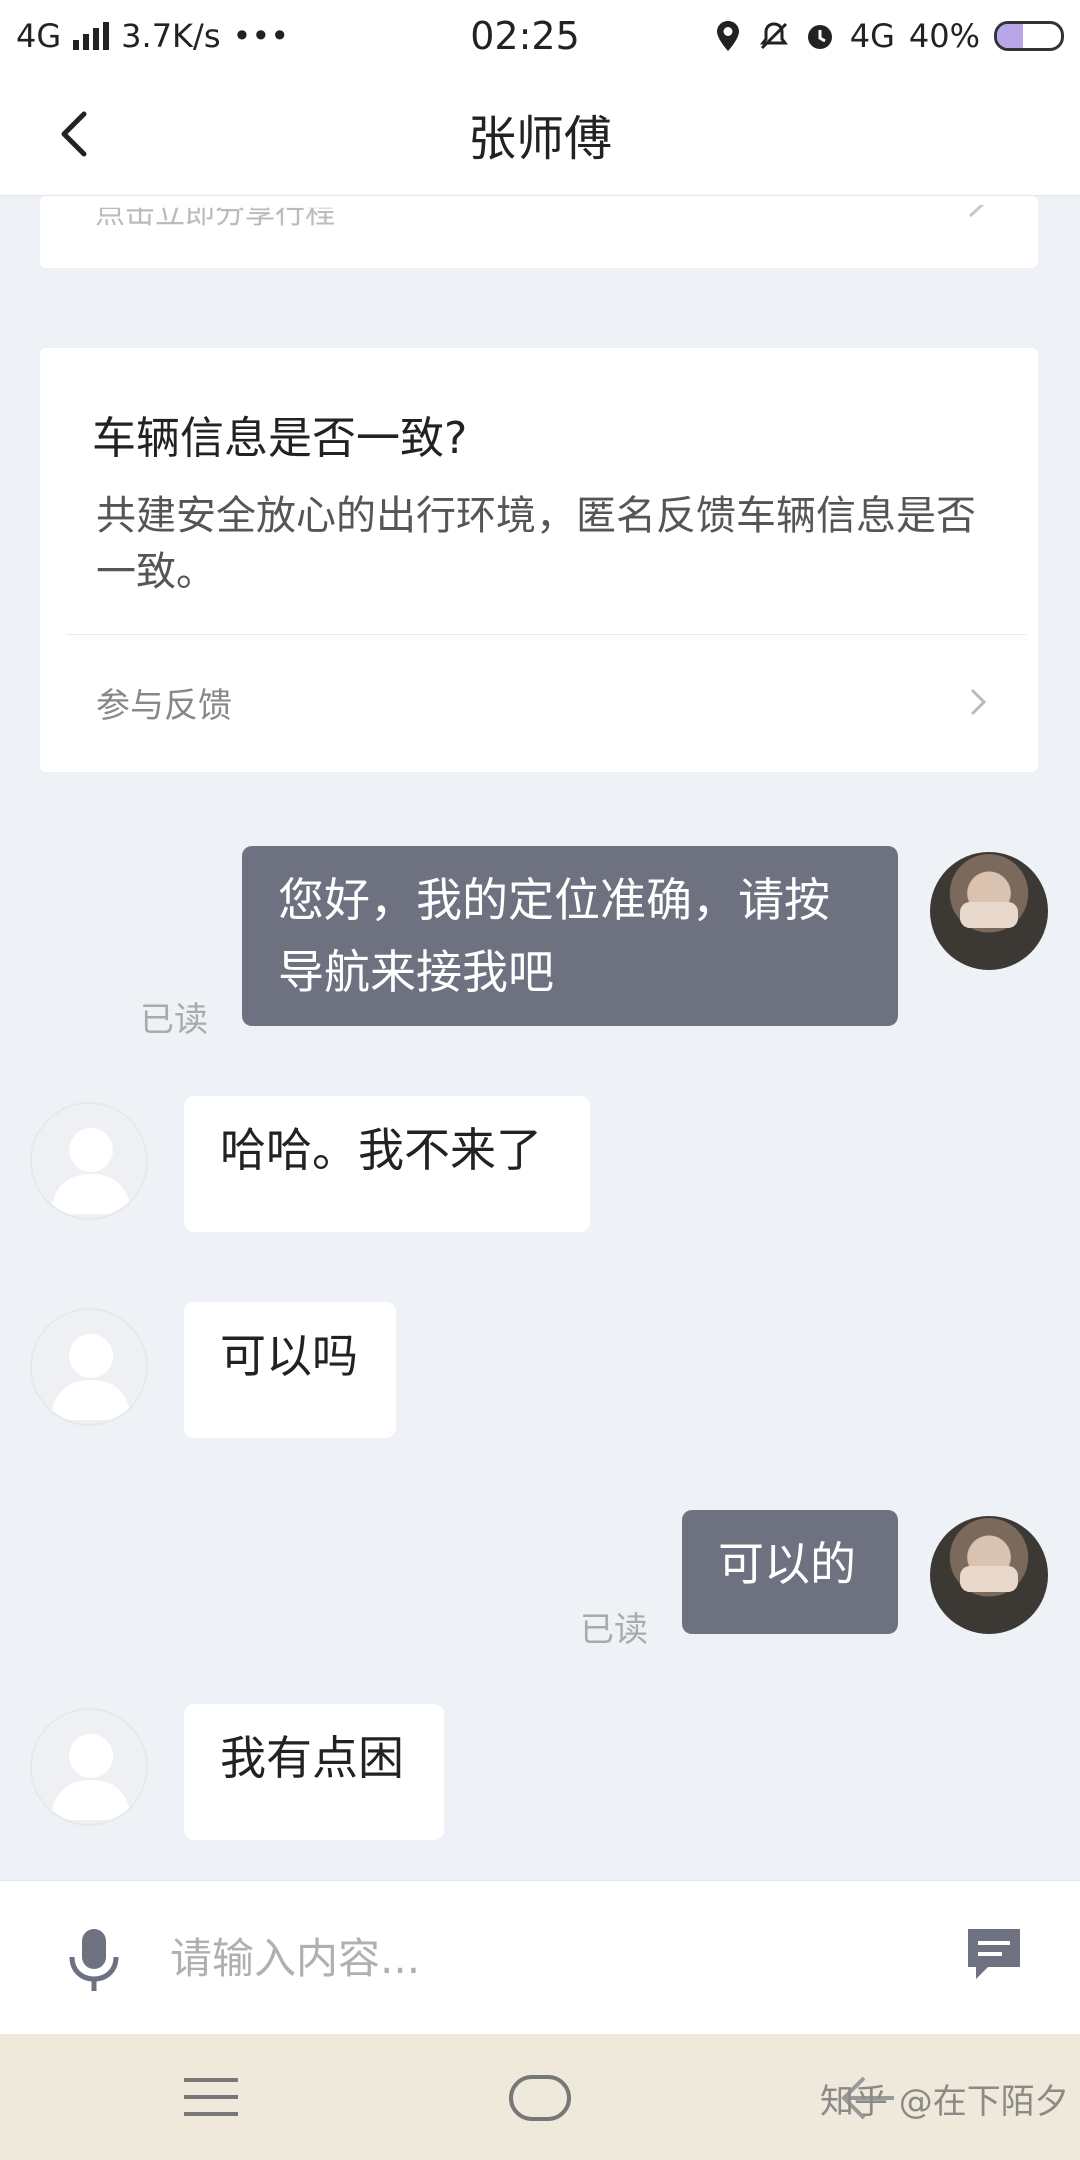  I want to click on message-input, so click(540, 1958).